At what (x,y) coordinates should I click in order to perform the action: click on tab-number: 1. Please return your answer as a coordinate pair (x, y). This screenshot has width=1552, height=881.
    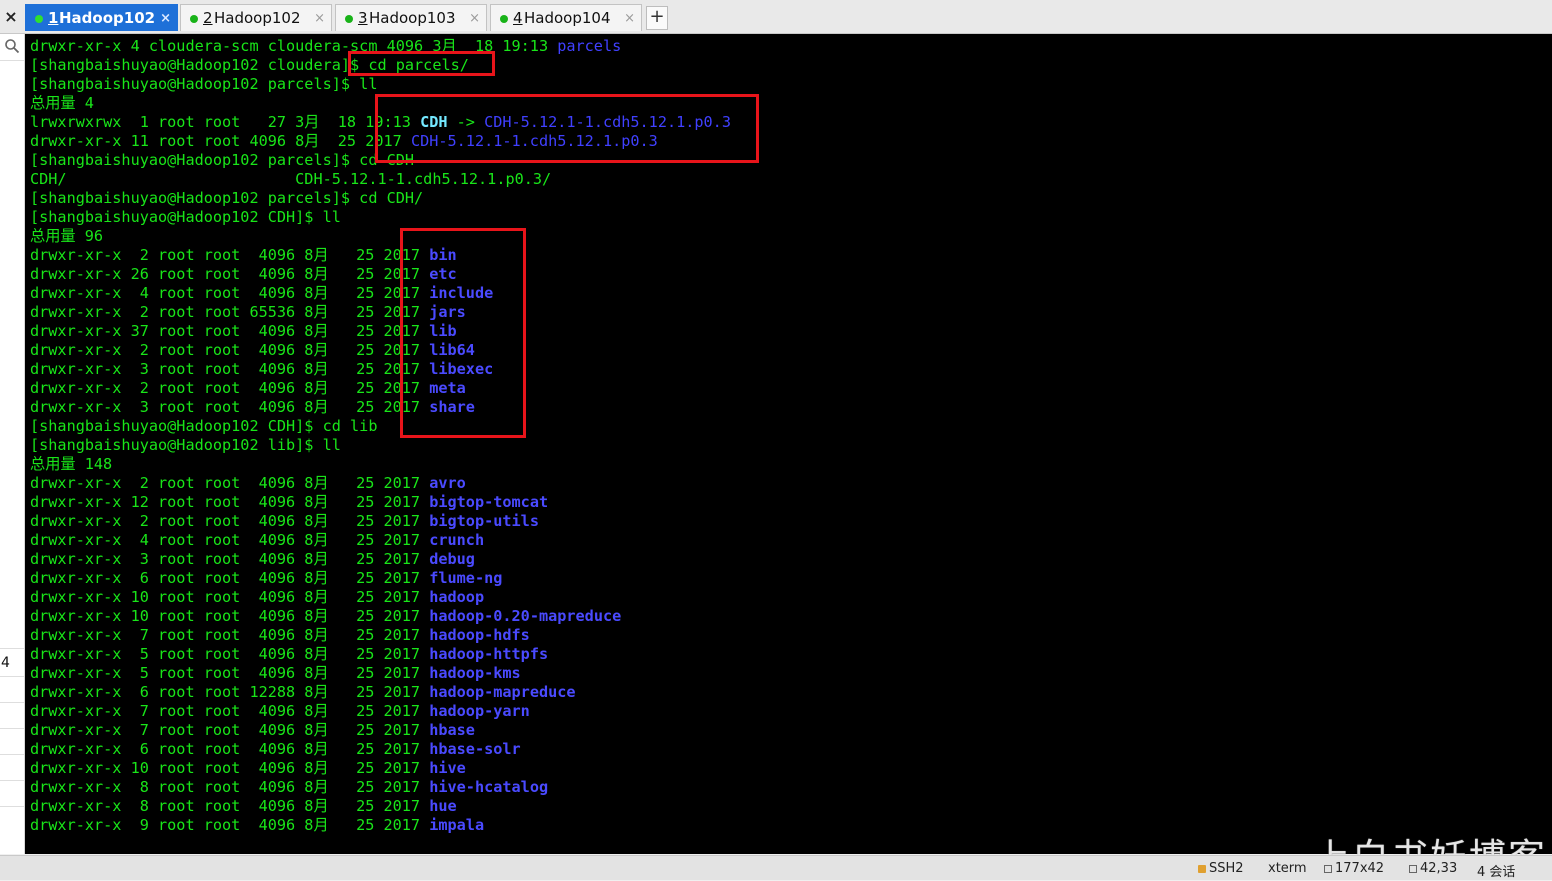
    Looking at the image, I should click on (53, 18).